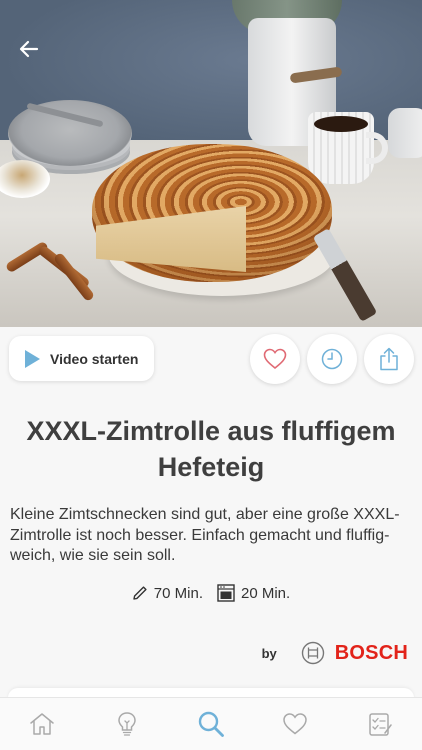  I want to click on brand-name: BOSCH, so click(371, 652).